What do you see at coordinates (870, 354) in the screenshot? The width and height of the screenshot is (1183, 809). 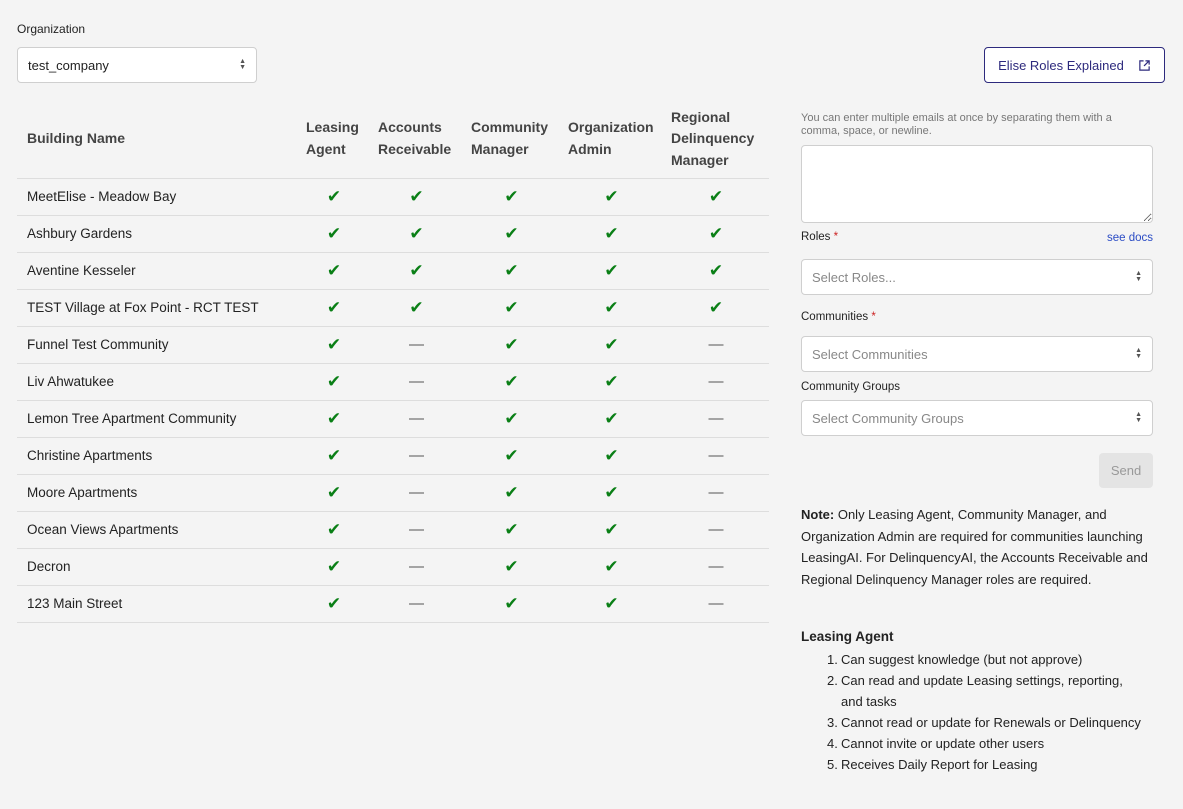 I see `communities-placeholder: Select Communities` at bounding box center [870, 354].